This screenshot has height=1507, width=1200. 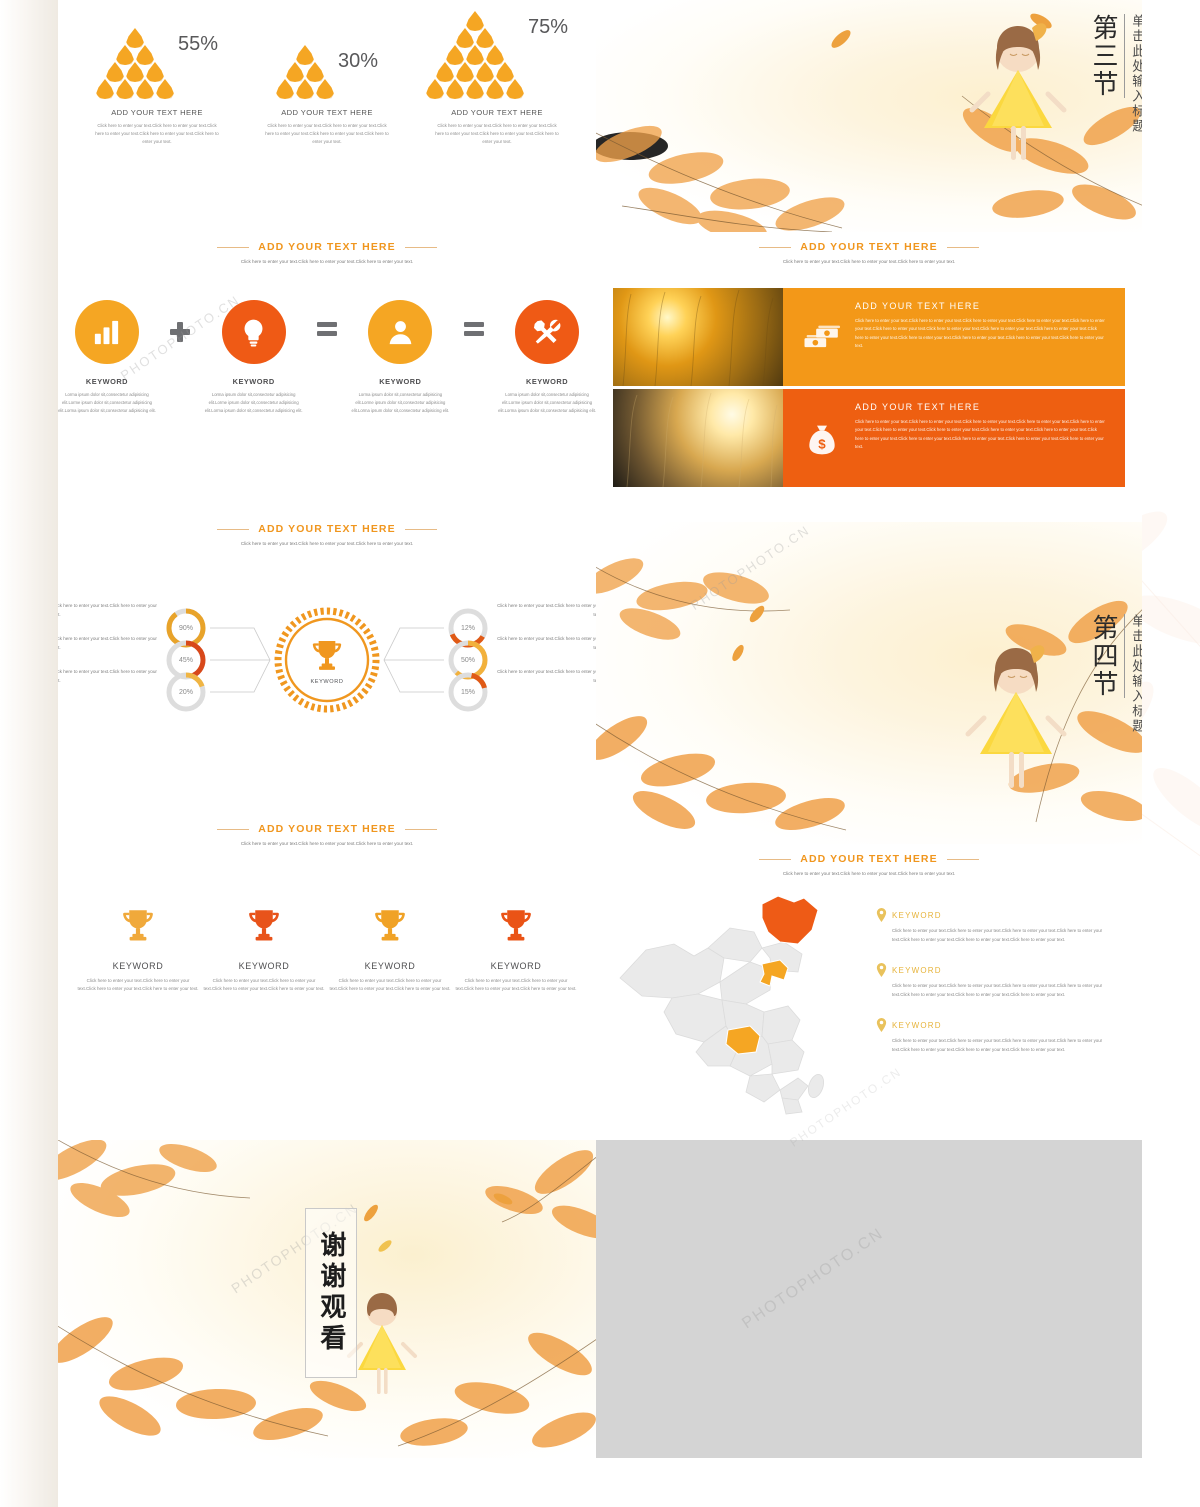 What do you see at coordinates (304, 72) in the screenshot?
I see `pyramid-3-rows` at bounding box center [304, 72].